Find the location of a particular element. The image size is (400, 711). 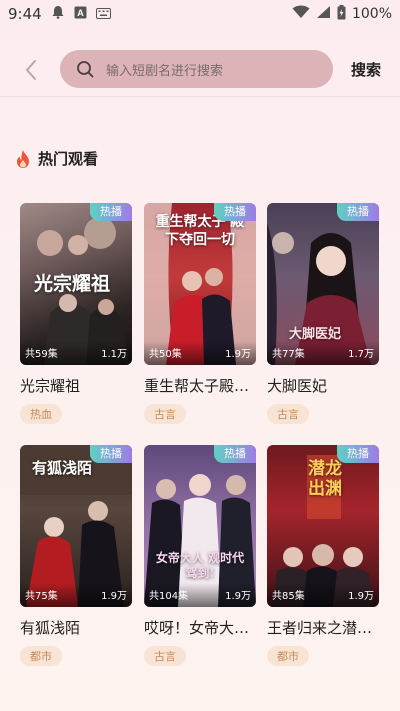

search-input: 输入短剧名进行搜索 is located at coordinates (196, 69).